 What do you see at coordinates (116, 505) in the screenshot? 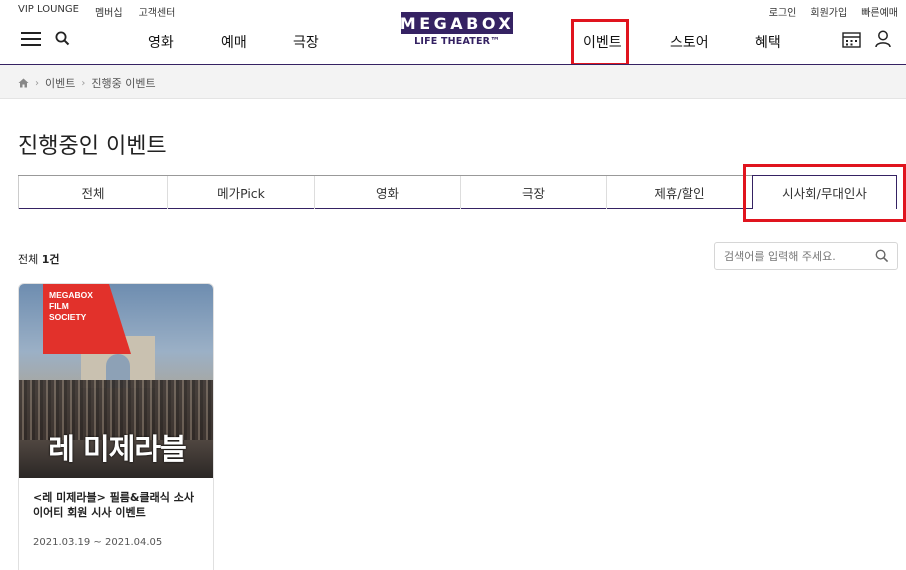
I see `event-title: <레 미제라블> 필름&클래식 소사 이어티 회원 시사 이벤트` at bounding box center [116, 505].